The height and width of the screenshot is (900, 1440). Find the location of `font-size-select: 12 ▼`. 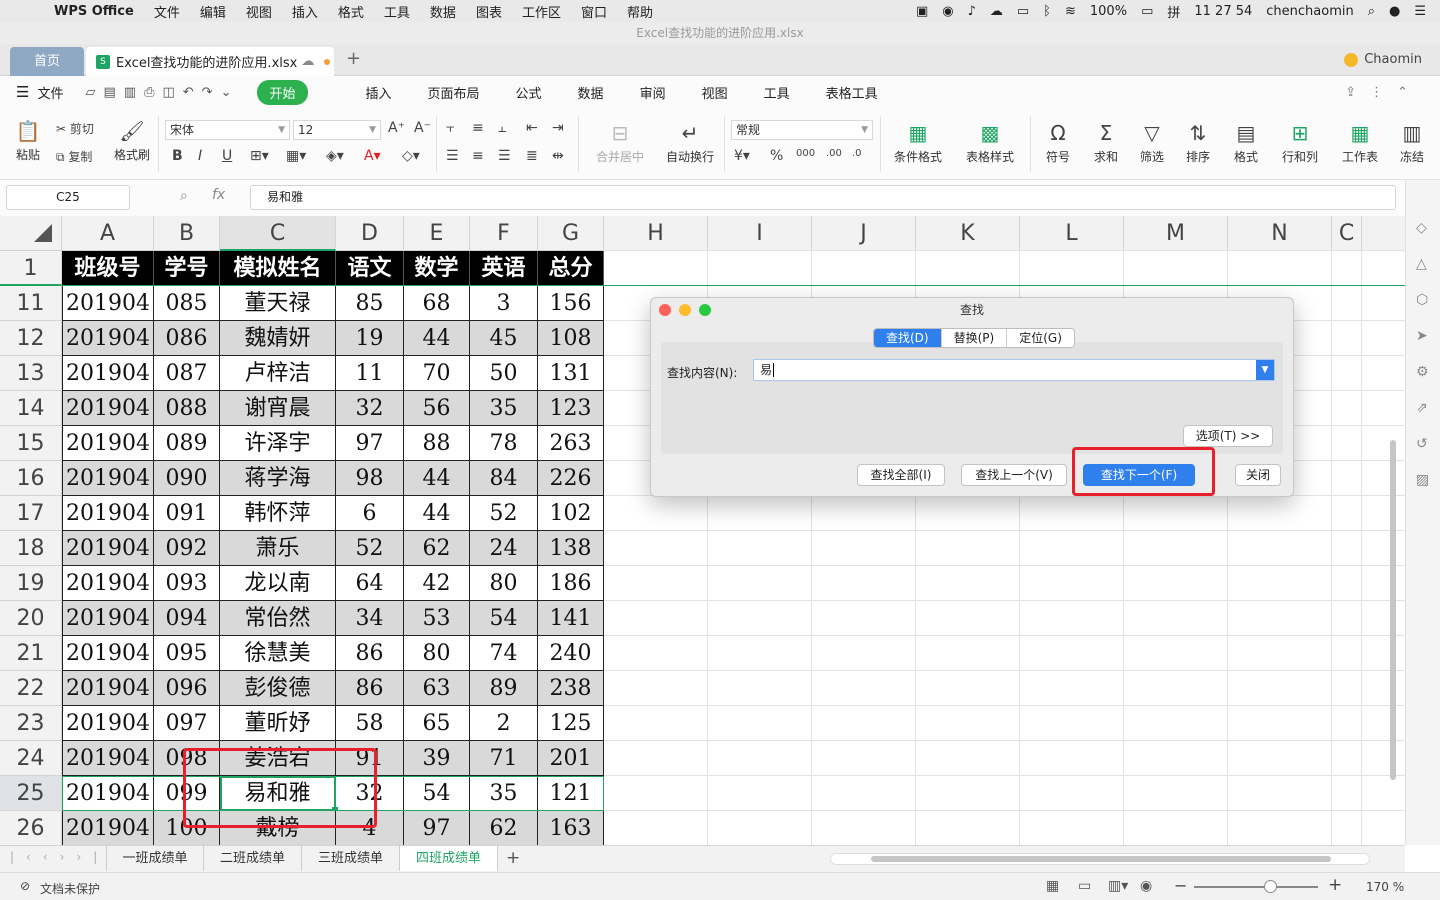

font-size-select: 12 ▼ is located at coordinates (337, 130).